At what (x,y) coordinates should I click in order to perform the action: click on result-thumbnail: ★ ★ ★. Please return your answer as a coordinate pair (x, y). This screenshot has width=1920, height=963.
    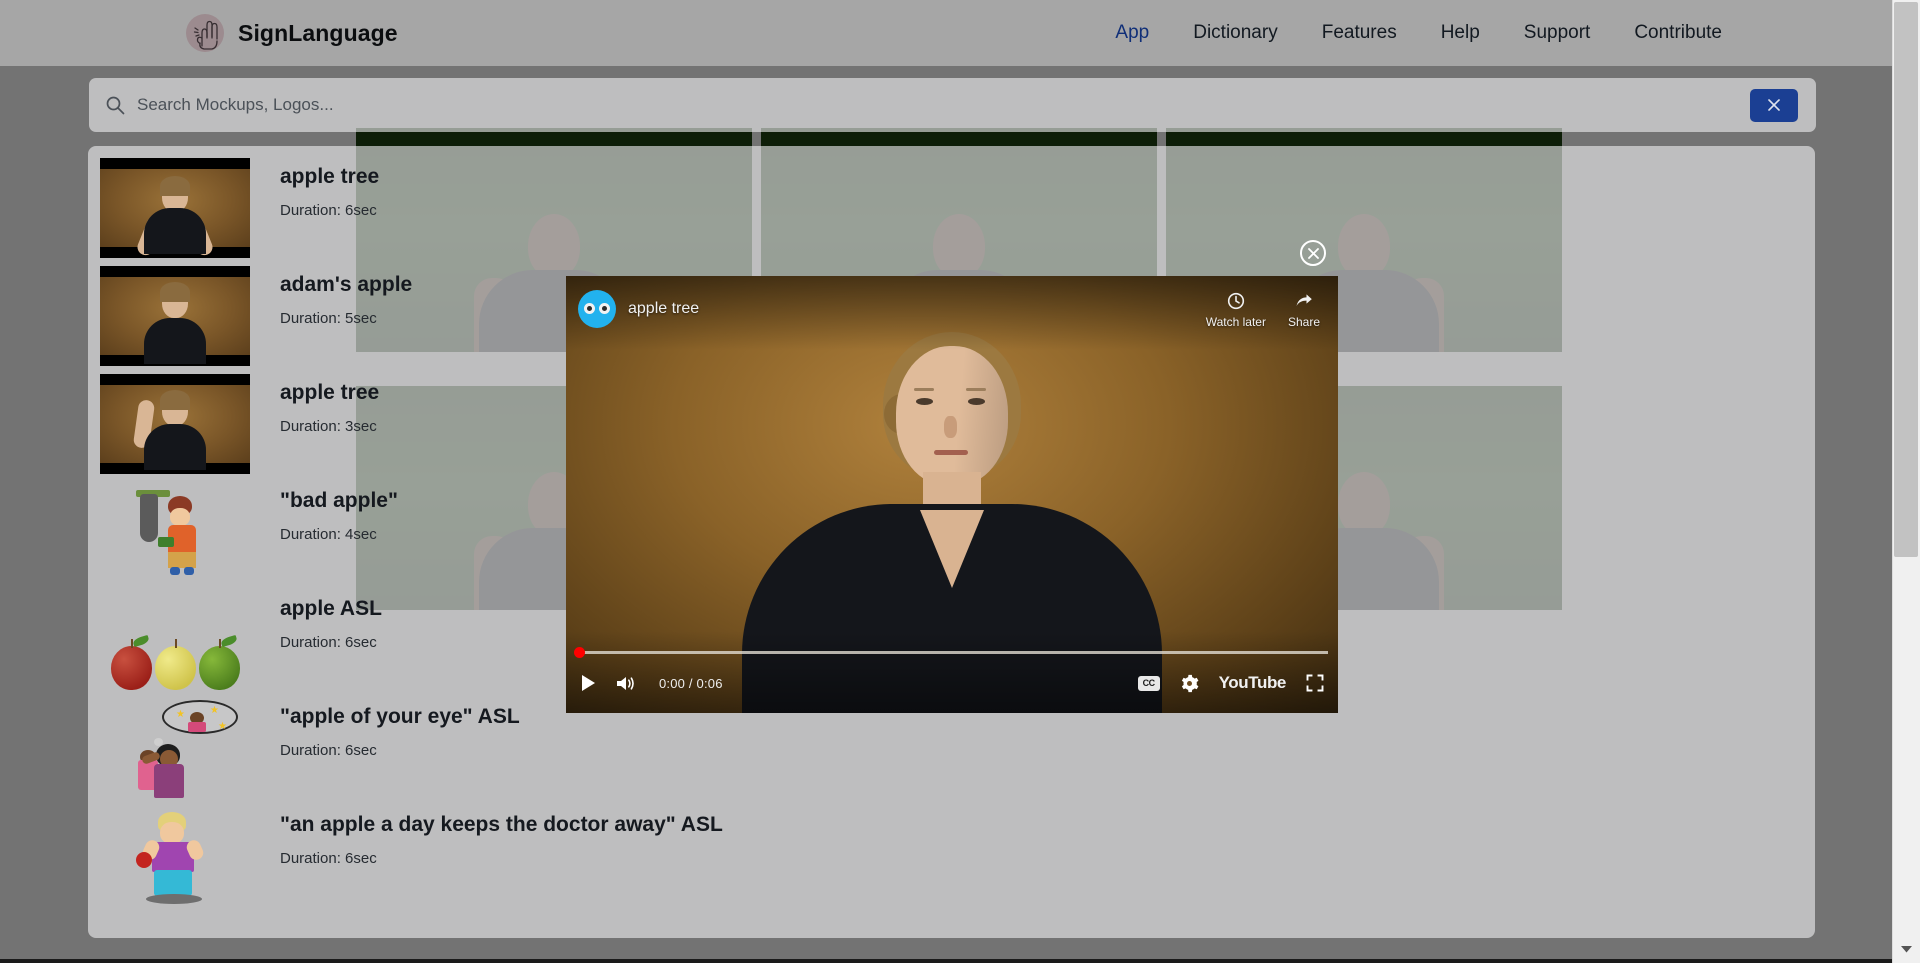
    Looking at the image, I should click on (175, 748).